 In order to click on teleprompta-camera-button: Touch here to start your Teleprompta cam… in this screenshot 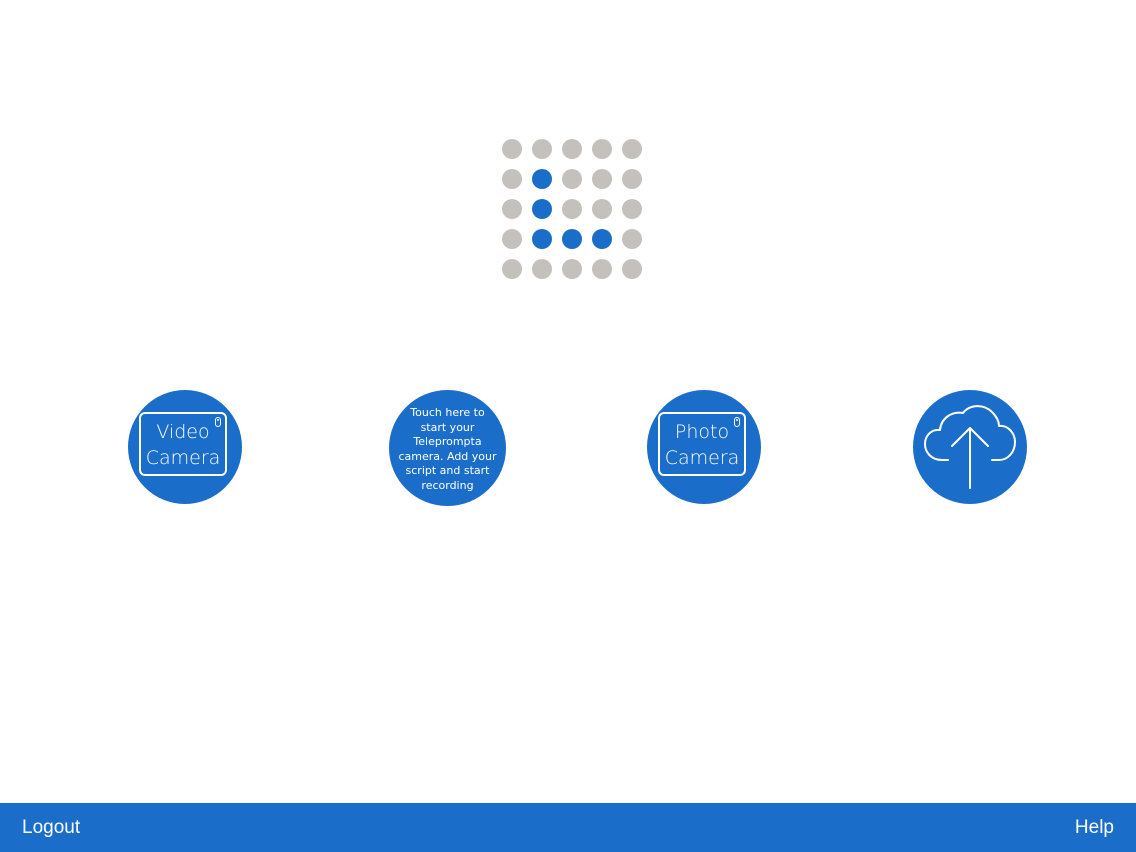, I will do `click(447, 448)`.